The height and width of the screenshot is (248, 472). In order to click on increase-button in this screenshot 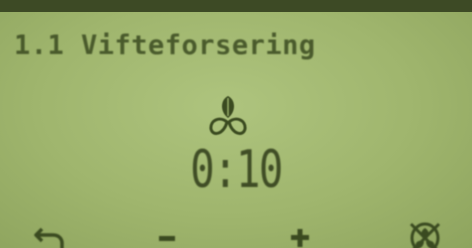, I will do `click(300, 234)`.